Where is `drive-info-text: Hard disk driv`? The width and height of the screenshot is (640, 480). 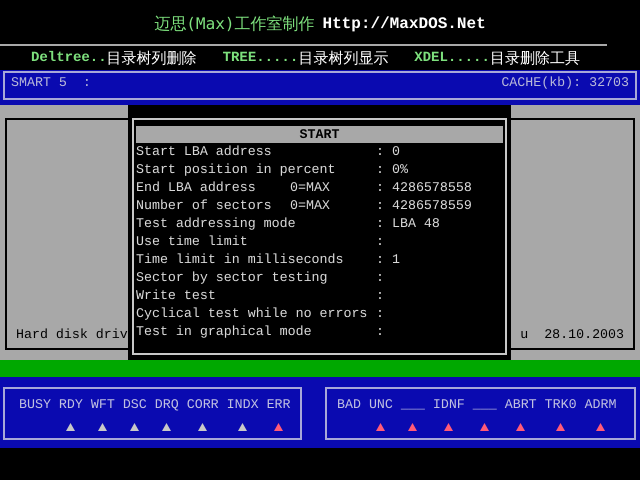 drive-info-text: Hard disk driv is located at coordinates (72, 335).